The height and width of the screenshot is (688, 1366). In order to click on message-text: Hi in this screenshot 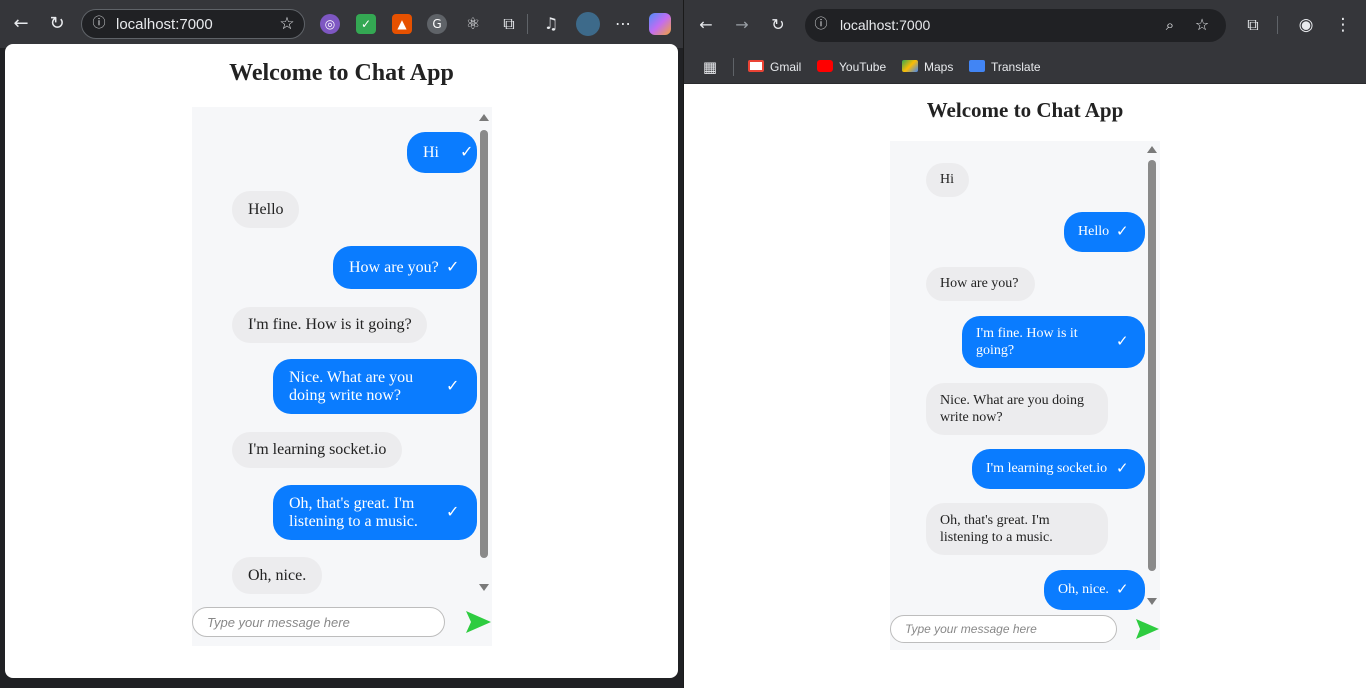, I will do `click(431, 152)`.